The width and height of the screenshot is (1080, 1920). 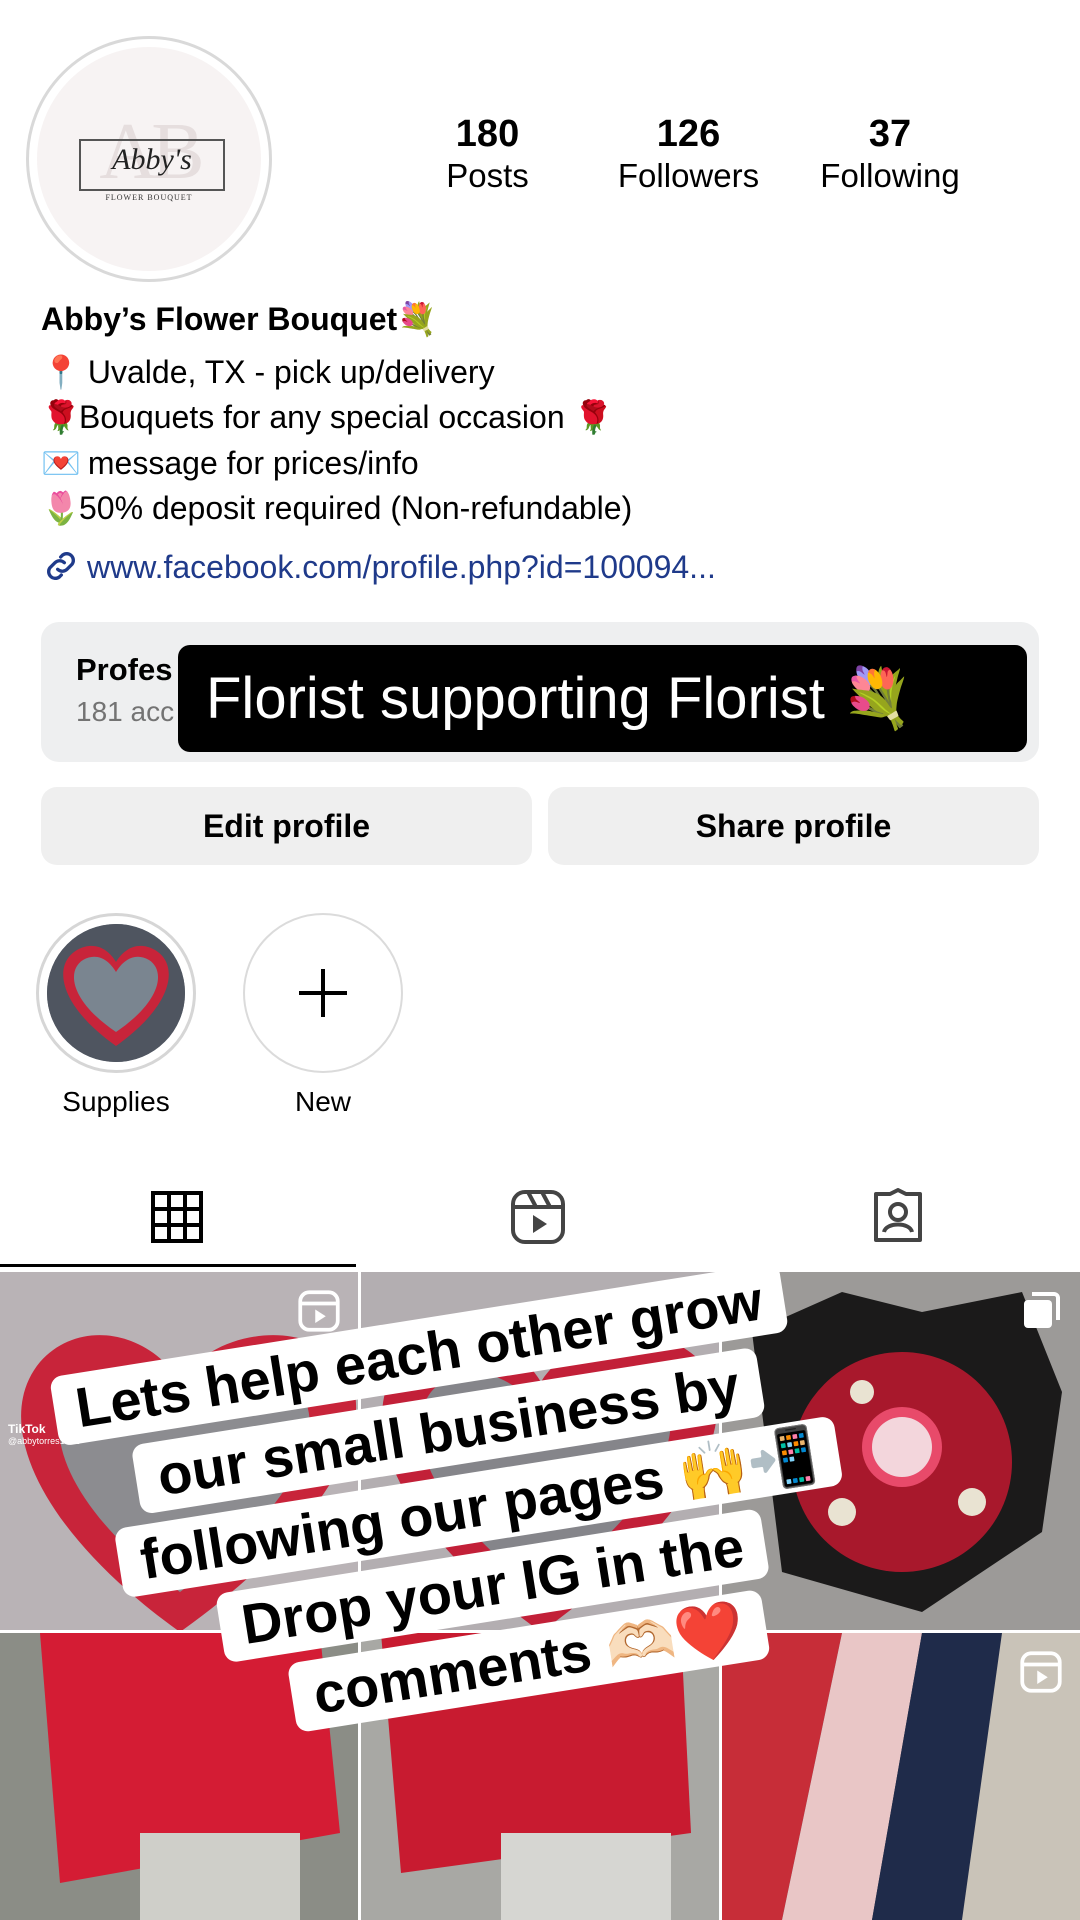 I want to click on bio-text: message for prices/info, so click(x=249, y=463).